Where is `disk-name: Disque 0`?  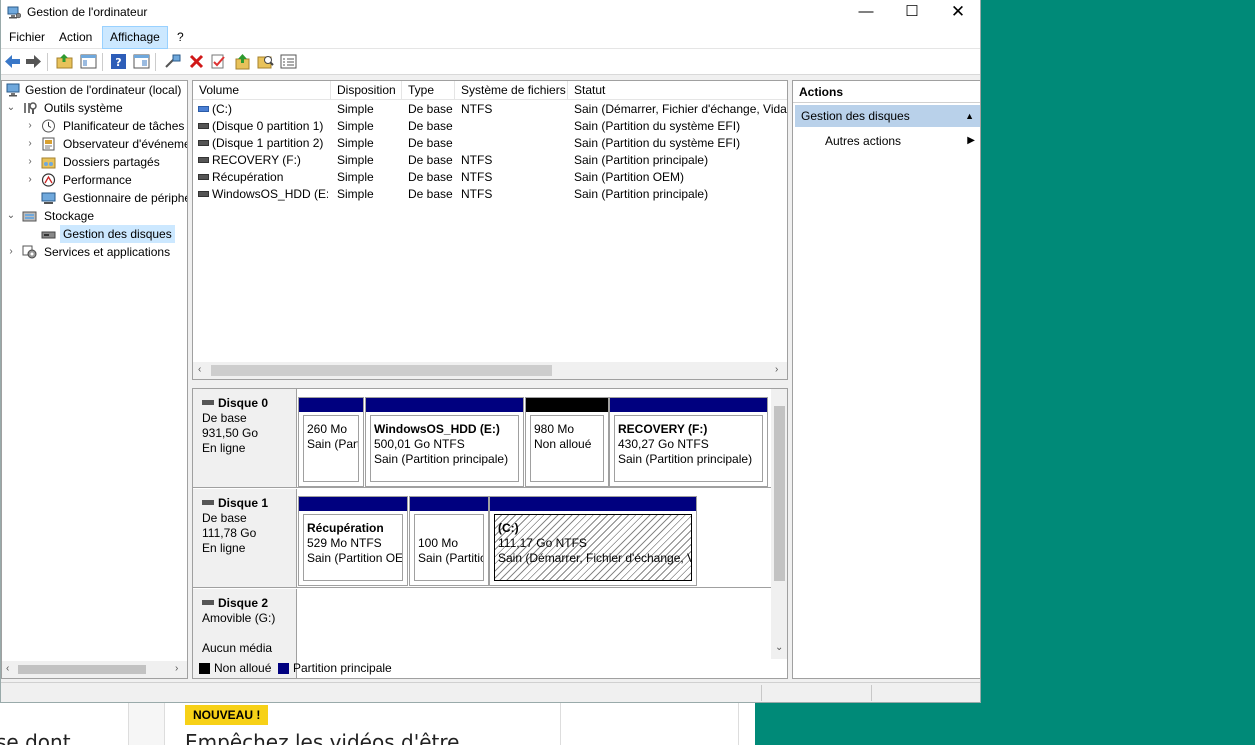 disk-name: Disque 0 is located at coordinates (243, 403).